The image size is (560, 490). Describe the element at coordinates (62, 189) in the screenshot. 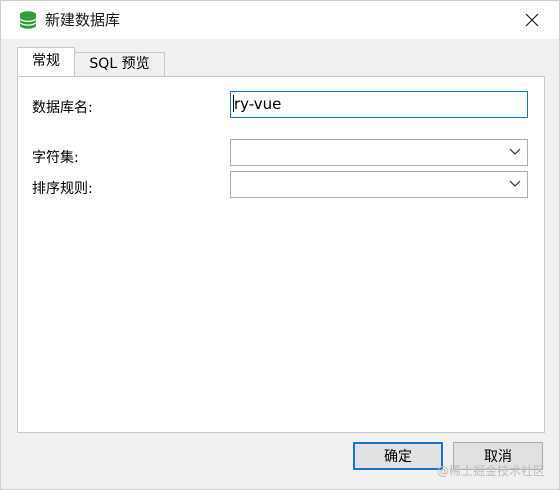

I see `collation-label: 排序规则:` at that location.